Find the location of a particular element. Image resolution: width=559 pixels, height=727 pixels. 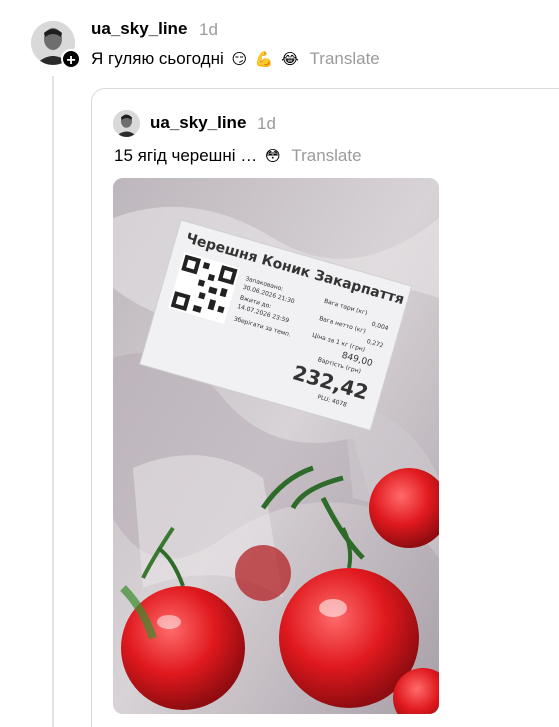

smirk-emoji-icon: 😏 is located at coordinates (239, 59).